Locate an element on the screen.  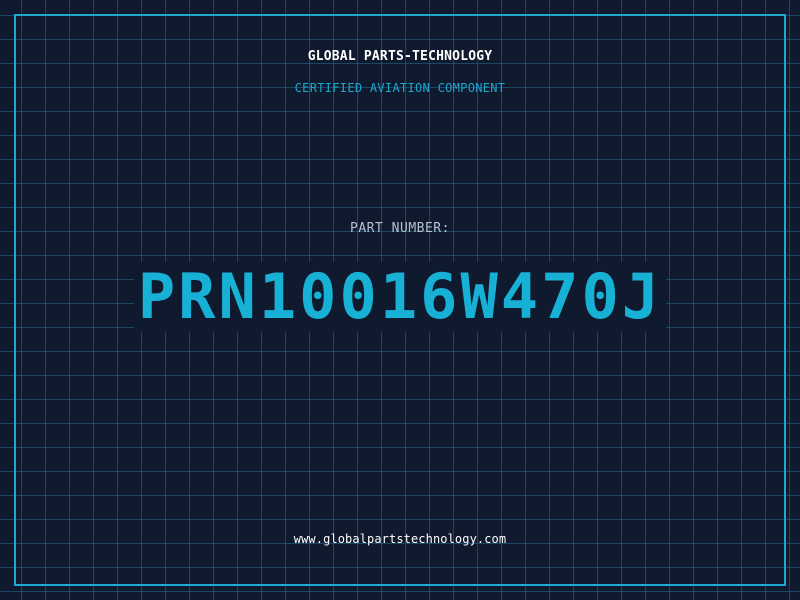
brand-title: GLOBAL PARTS-TECHNOLOGY is located at coordinates (400, 56).